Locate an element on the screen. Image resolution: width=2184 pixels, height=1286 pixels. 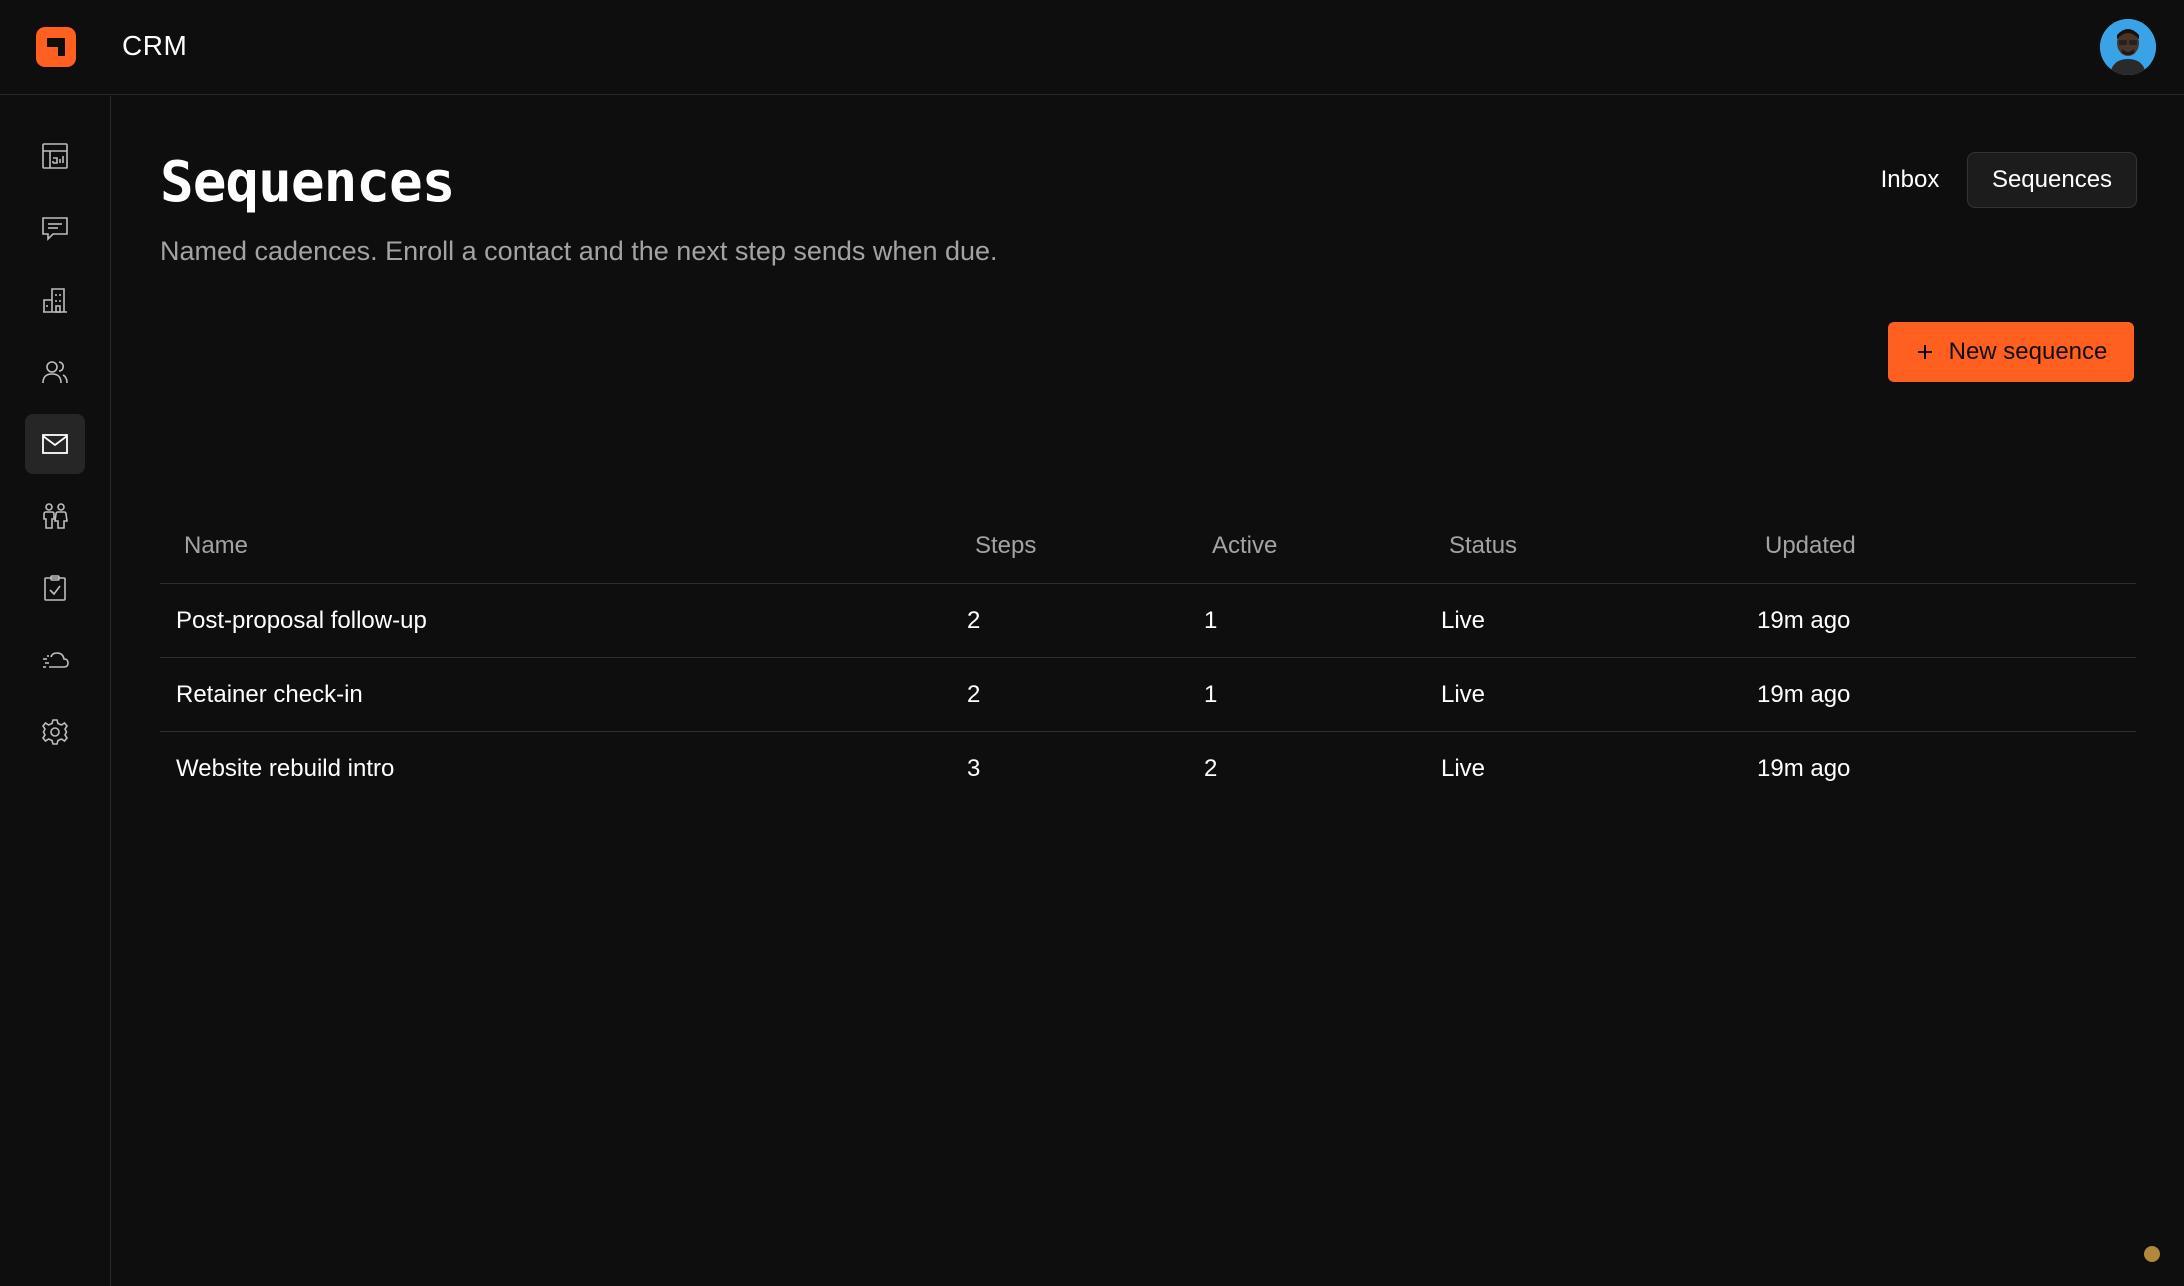
people-icon is located at coordinates (55, 516).